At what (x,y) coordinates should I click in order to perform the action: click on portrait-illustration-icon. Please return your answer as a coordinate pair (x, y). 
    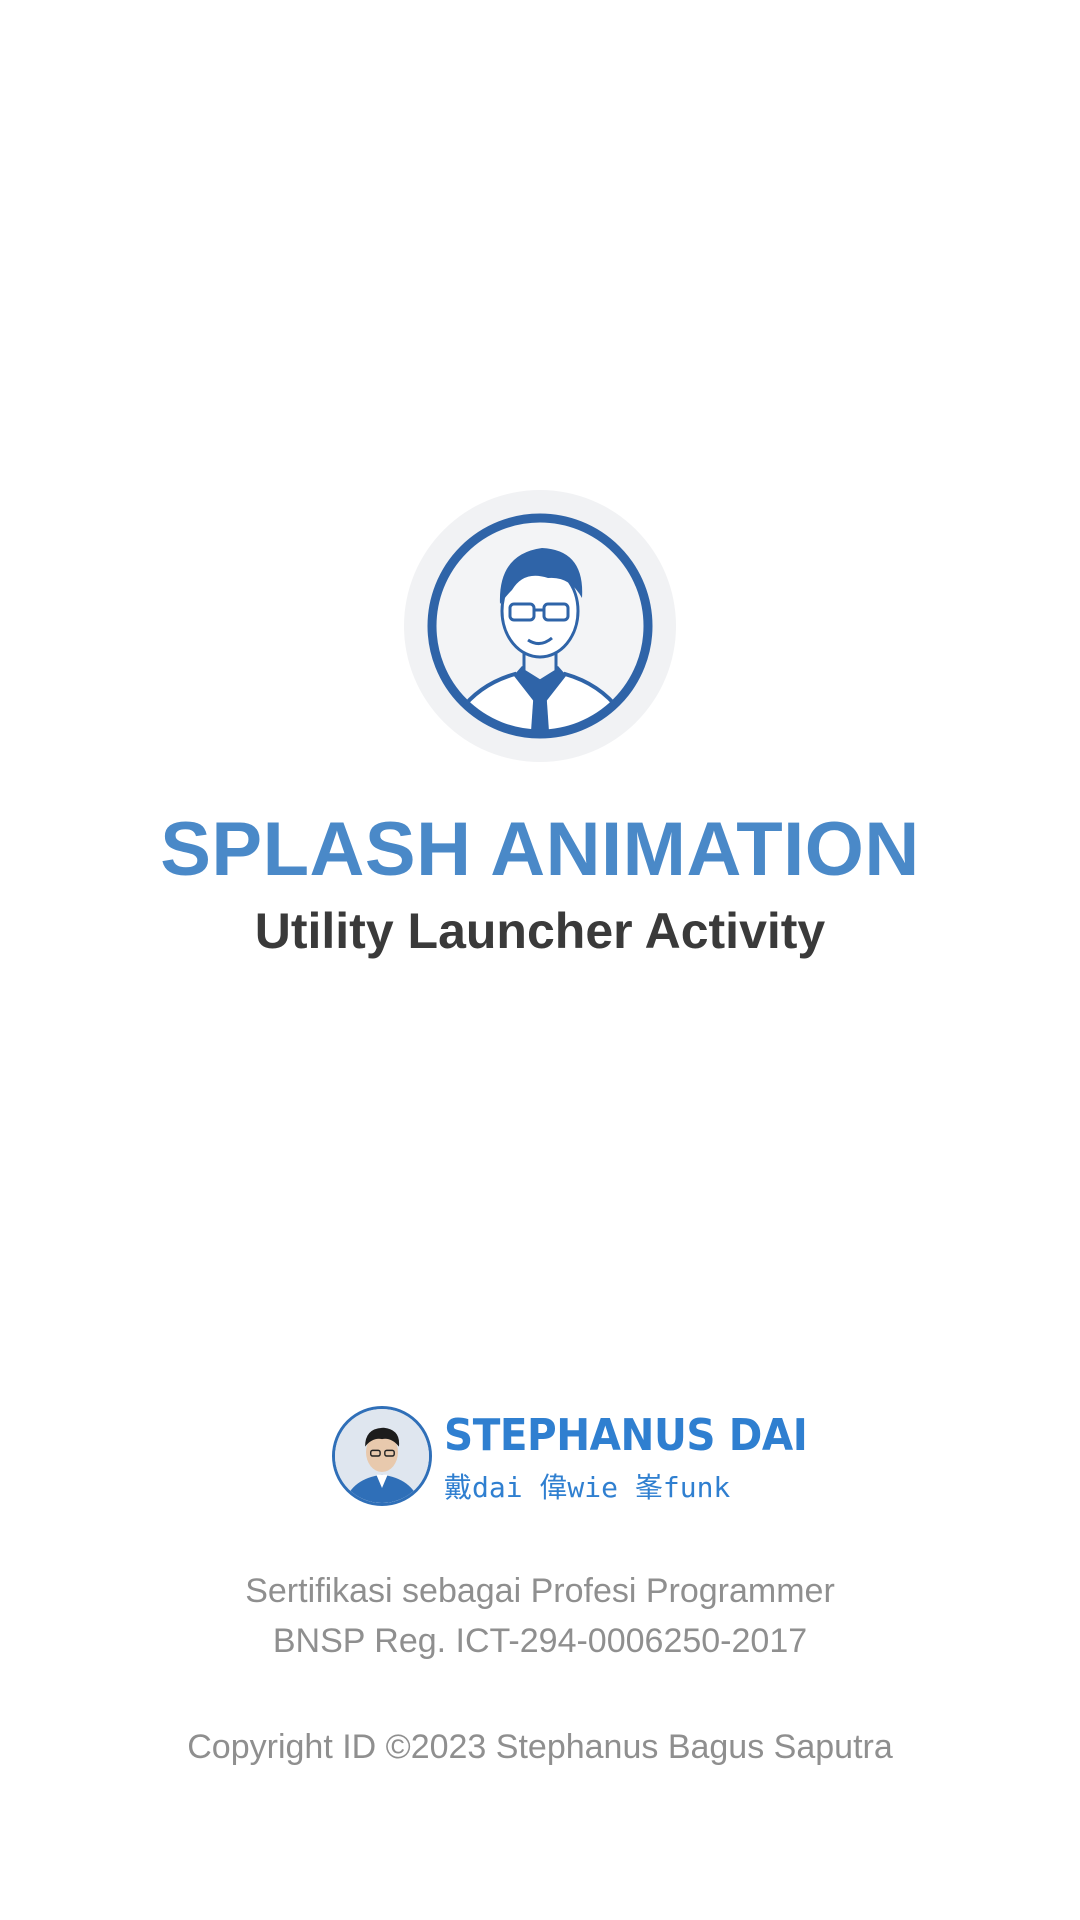
    Looking at the image, I should click on (540, 626).